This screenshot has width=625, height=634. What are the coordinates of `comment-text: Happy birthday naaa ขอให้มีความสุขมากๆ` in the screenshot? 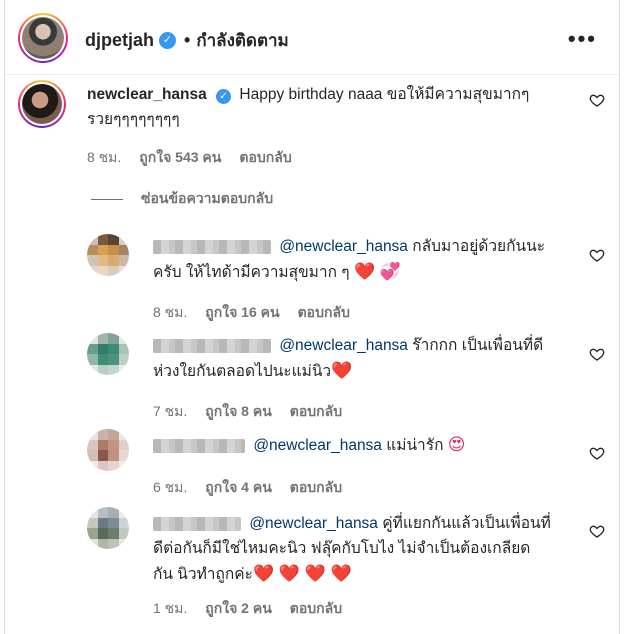 It's located at (384, 94).